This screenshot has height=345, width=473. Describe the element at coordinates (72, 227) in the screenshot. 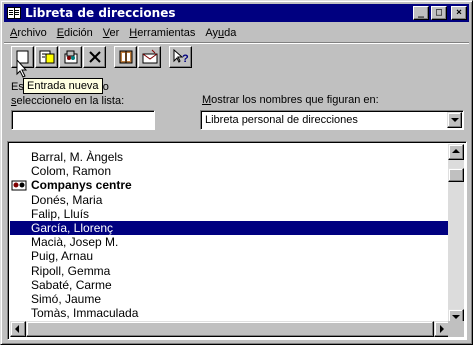

I see `row-label: García, Llorenç` at that location.